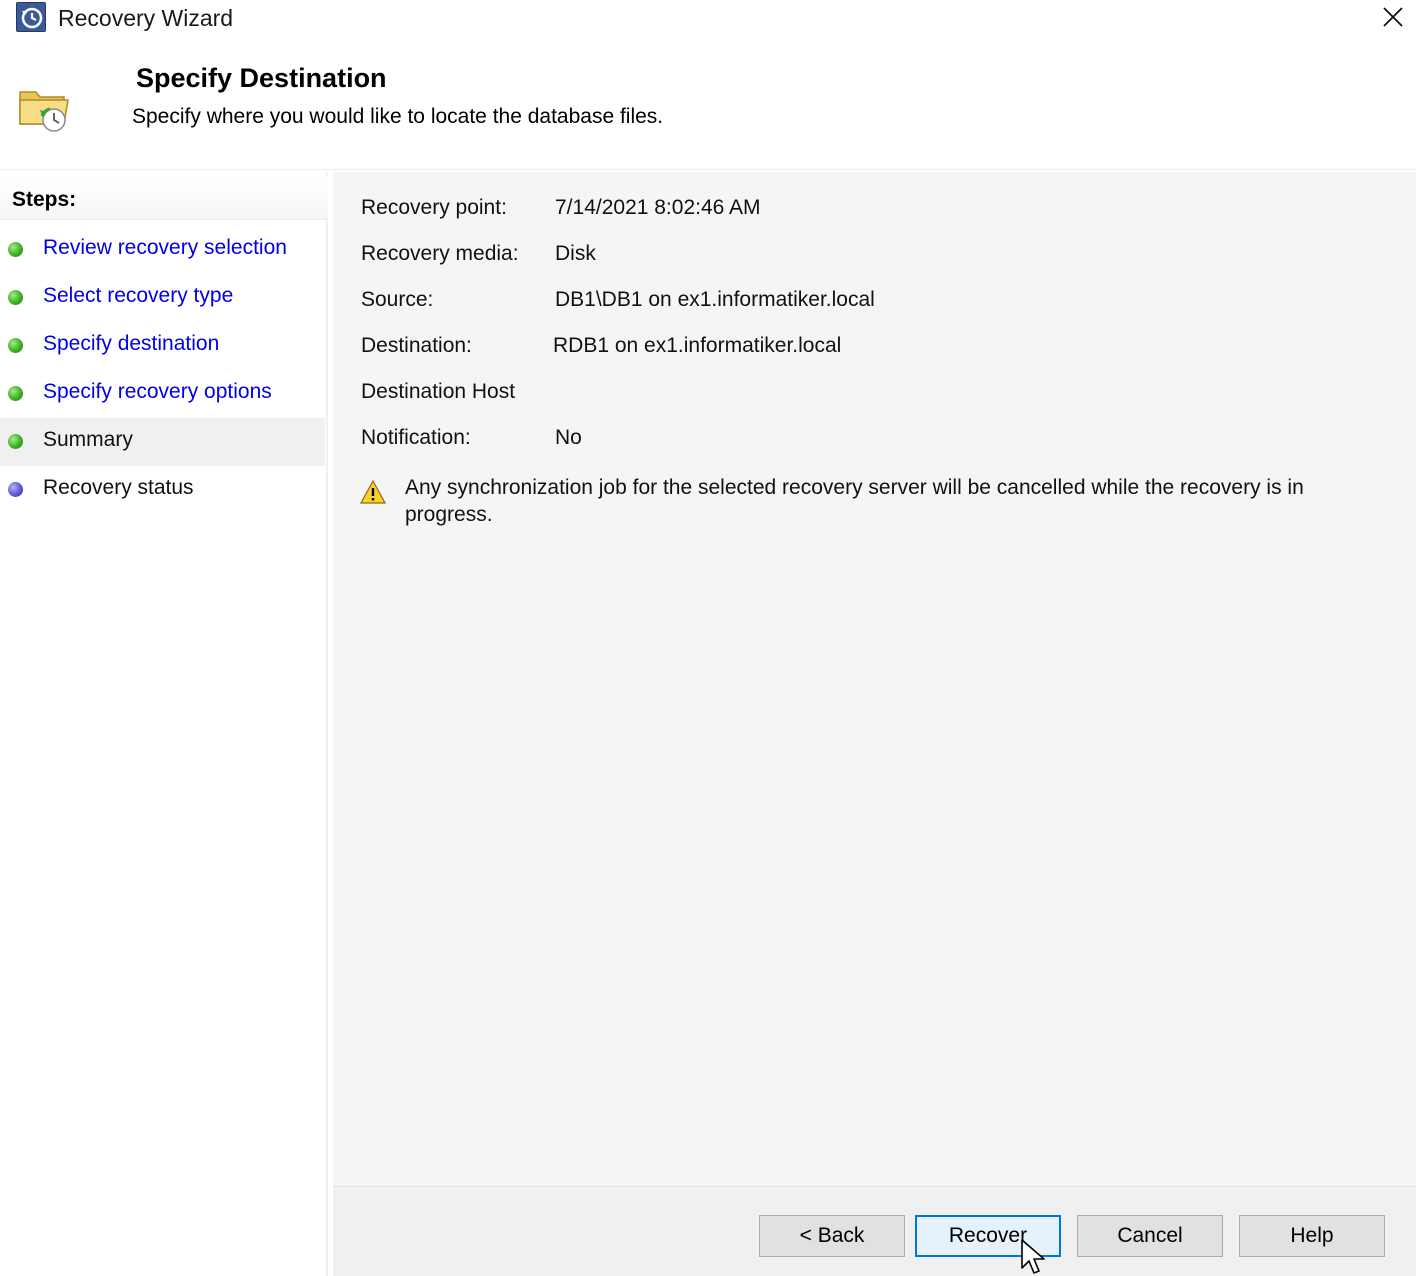  Describe the element at coordinates (575, 253) in the screenshot. I see `recovery-media-value: Disk` at that location.